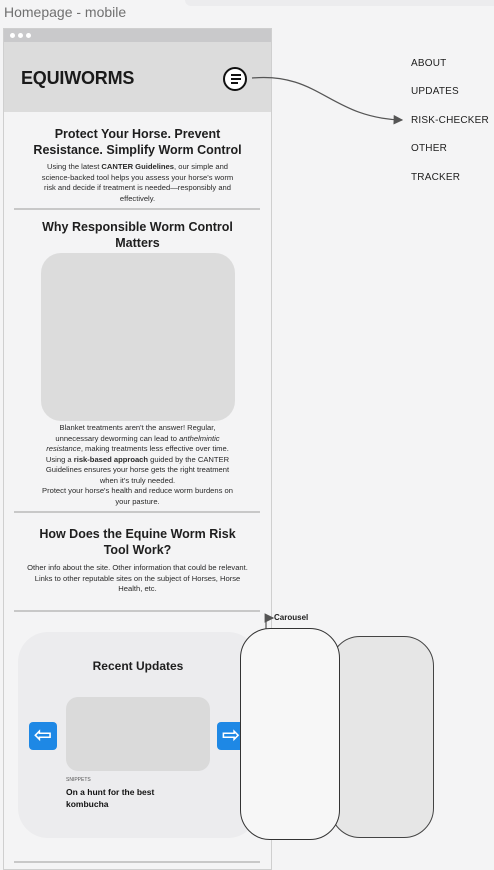 Image resolution: width=494 pixels, height=870 pixels. I want to click on carousel-card-front, so click(290, 734).